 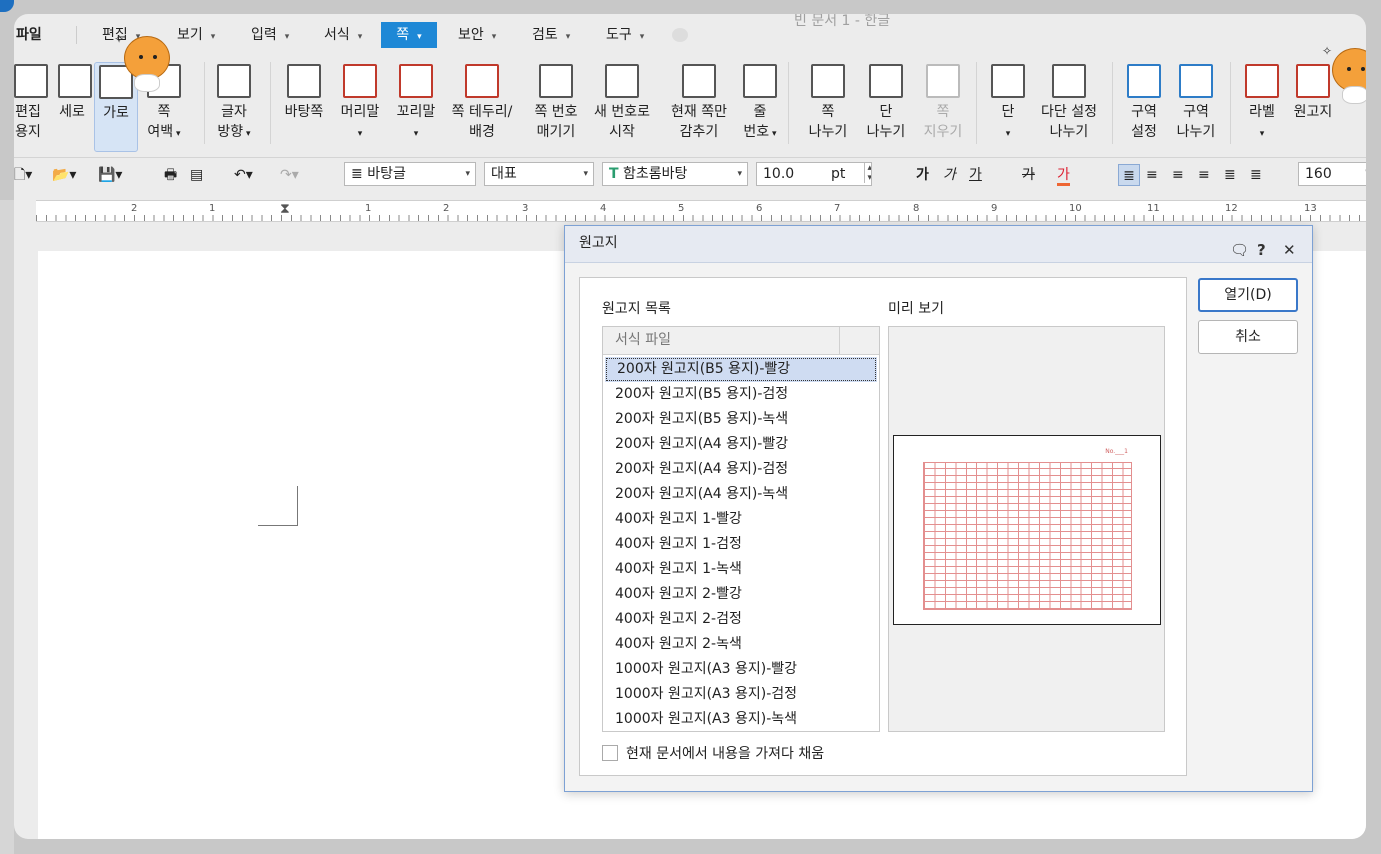 What do you see at coordinates (943, 132) in the screenshot?
I see `ribbon-button-label: 지우기` at bounding box center [943, 132].